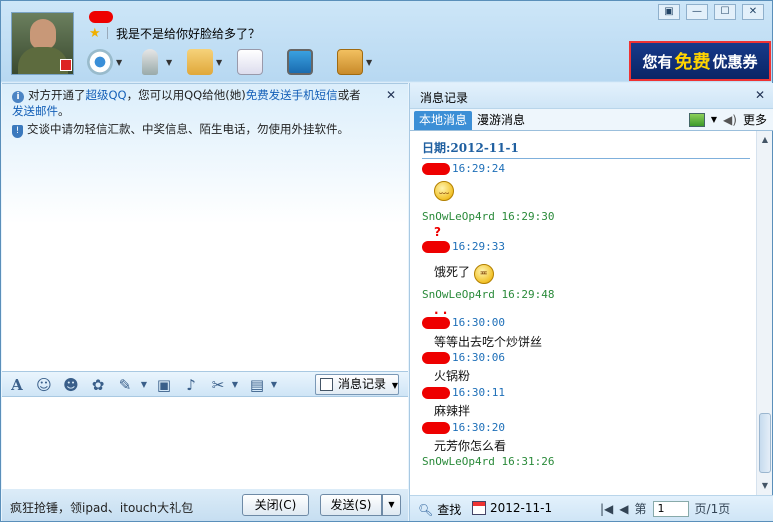 This screenshot has height=522, width=773. What do you see at coordinates (191, 385) in the screenshot?
I see `music-icon: ♪` at bounding box center [191, 385].